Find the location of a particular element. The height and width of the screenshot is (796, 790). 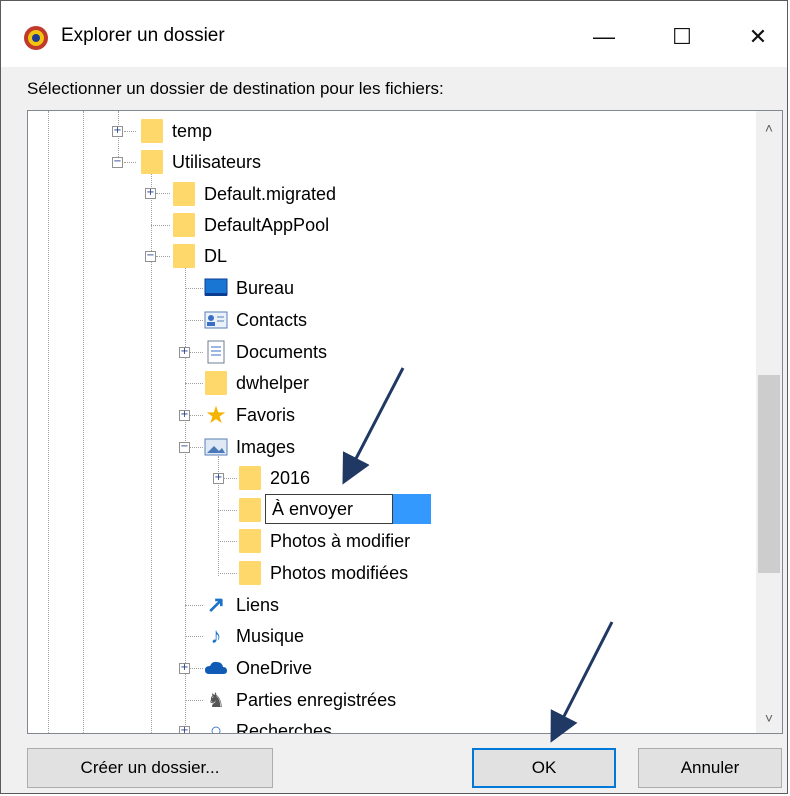

desktop-icon is located at coordinates (216, 288).